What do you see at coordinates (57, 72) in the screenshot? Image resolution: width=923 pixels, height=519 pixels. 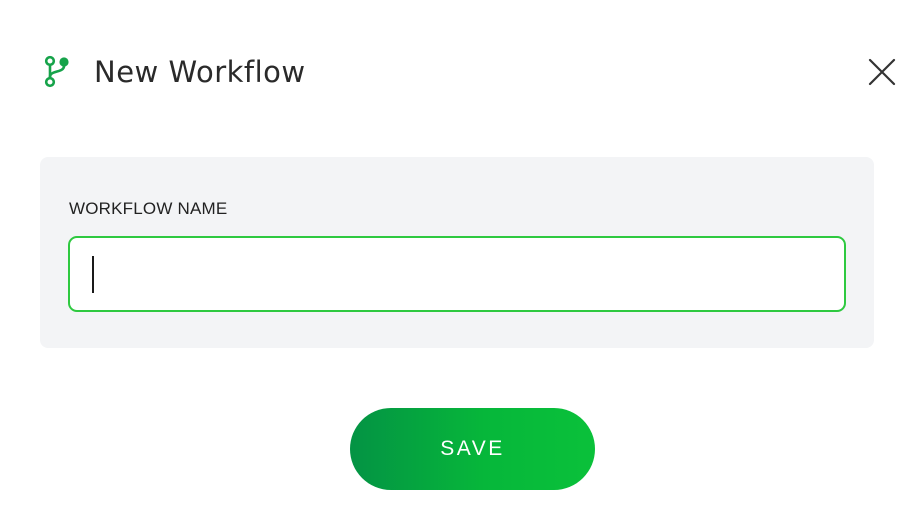 I see `workflow-branch-icon` at bounding box center [57, 72].